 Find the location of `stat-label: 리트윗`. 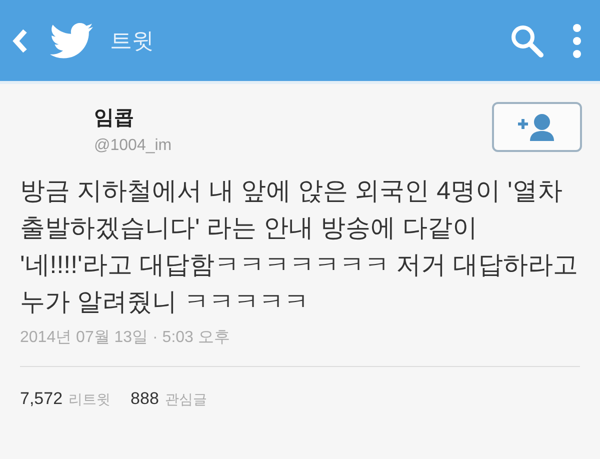

stat-label: 리트윗 is located at coordinates (89, 400).